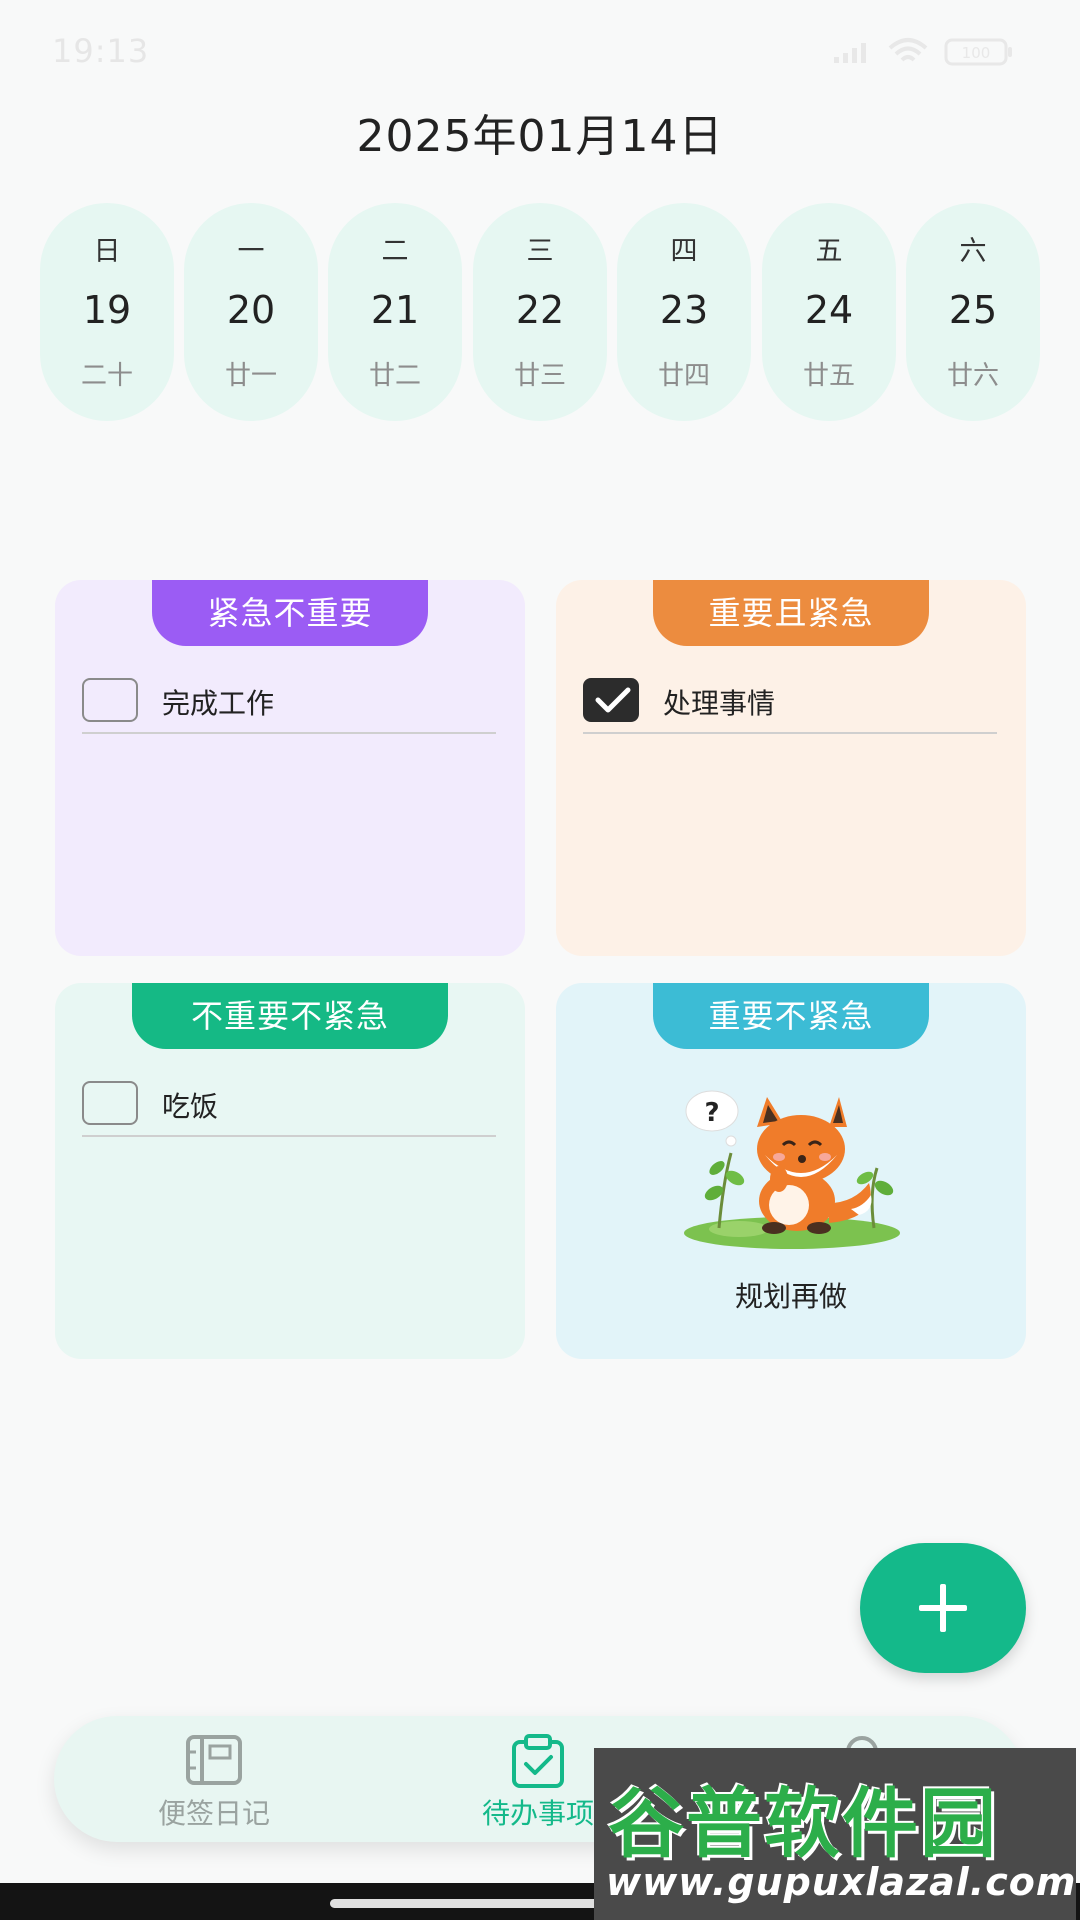 The image size is (1080, 1920). What do you see at coordinates (803, 1823) in the screenshot?
I see `watermark-text: 谷普软件园` at bounding box center [803, 1823].